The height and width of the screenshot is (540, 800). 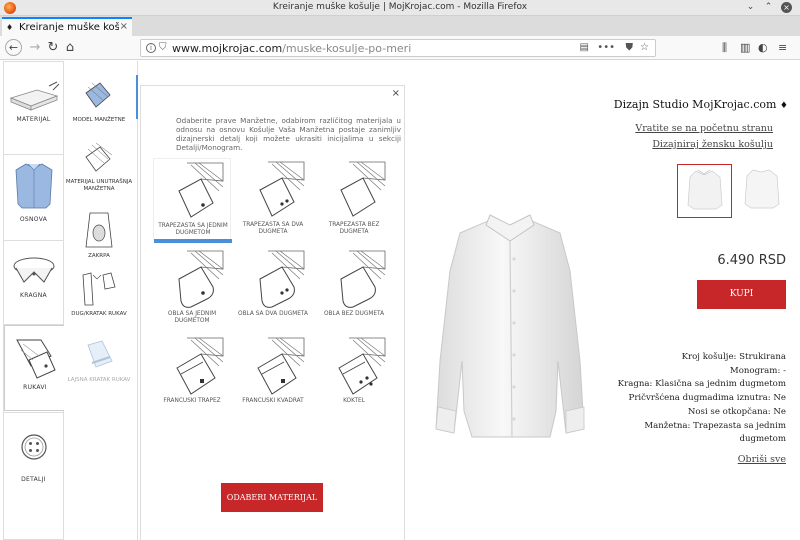 I want to click on url-text: www.mojkrojac.com/muske-kosulje-po-meri, so click(x=291, y=48).